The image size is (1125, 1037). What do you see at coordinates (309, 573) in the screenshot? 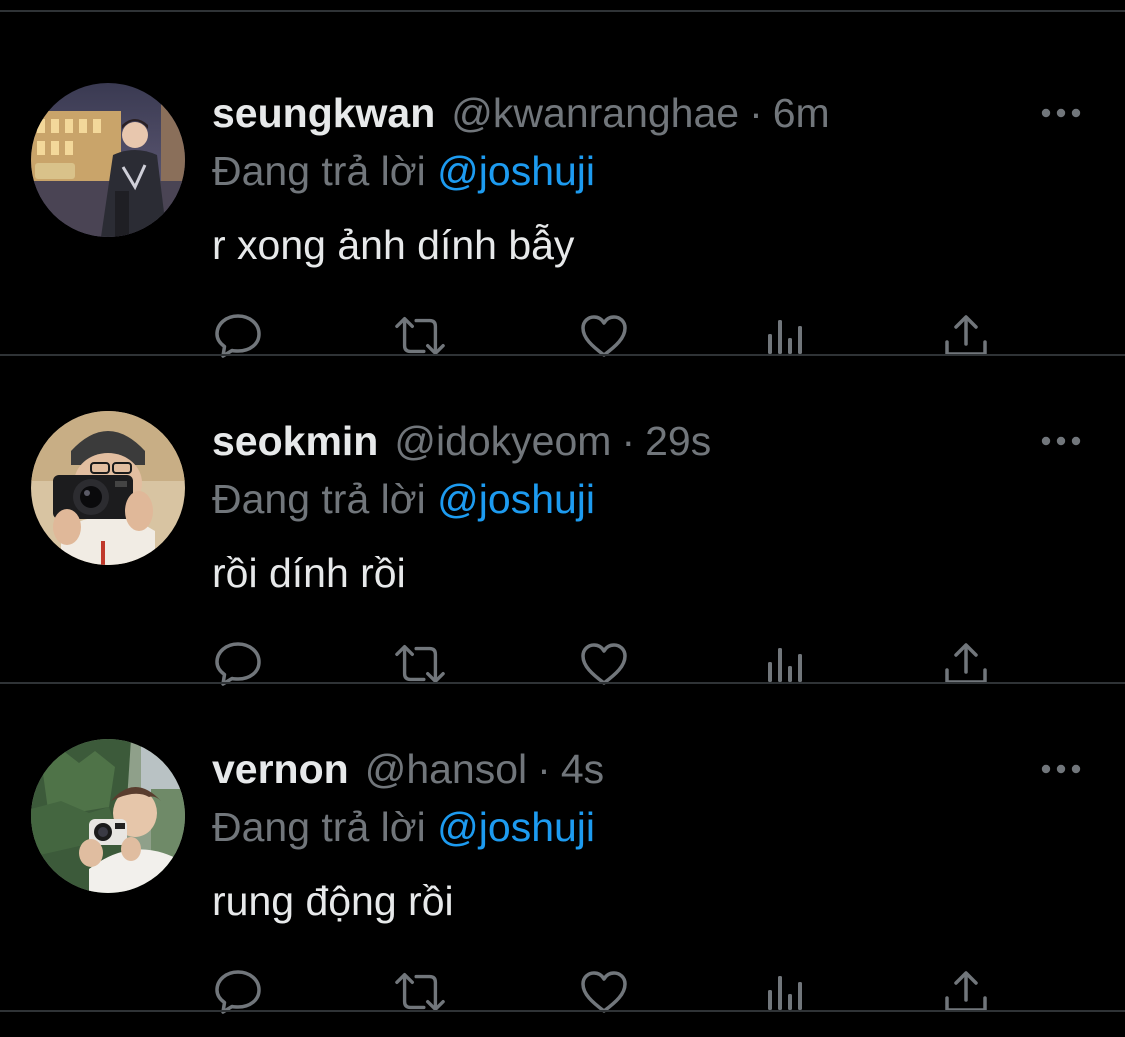
I see `tweet-text: rồi dính rồi` at bounding box center [309, 573].